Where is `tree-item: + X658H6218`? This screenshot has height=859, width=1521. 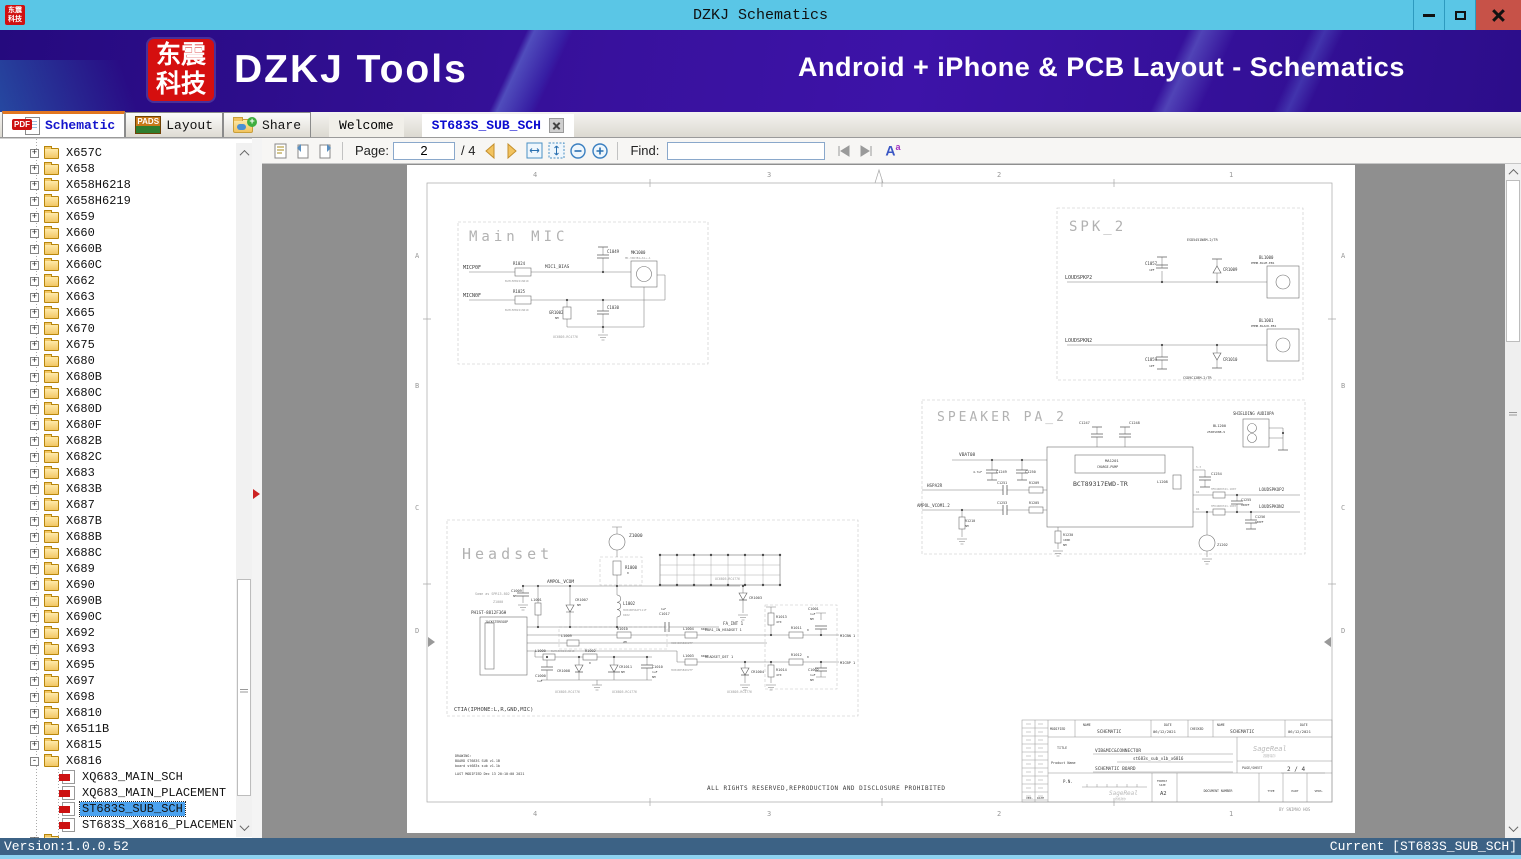 tree-item: + X658H6218 is located at coordinates (118, 185).